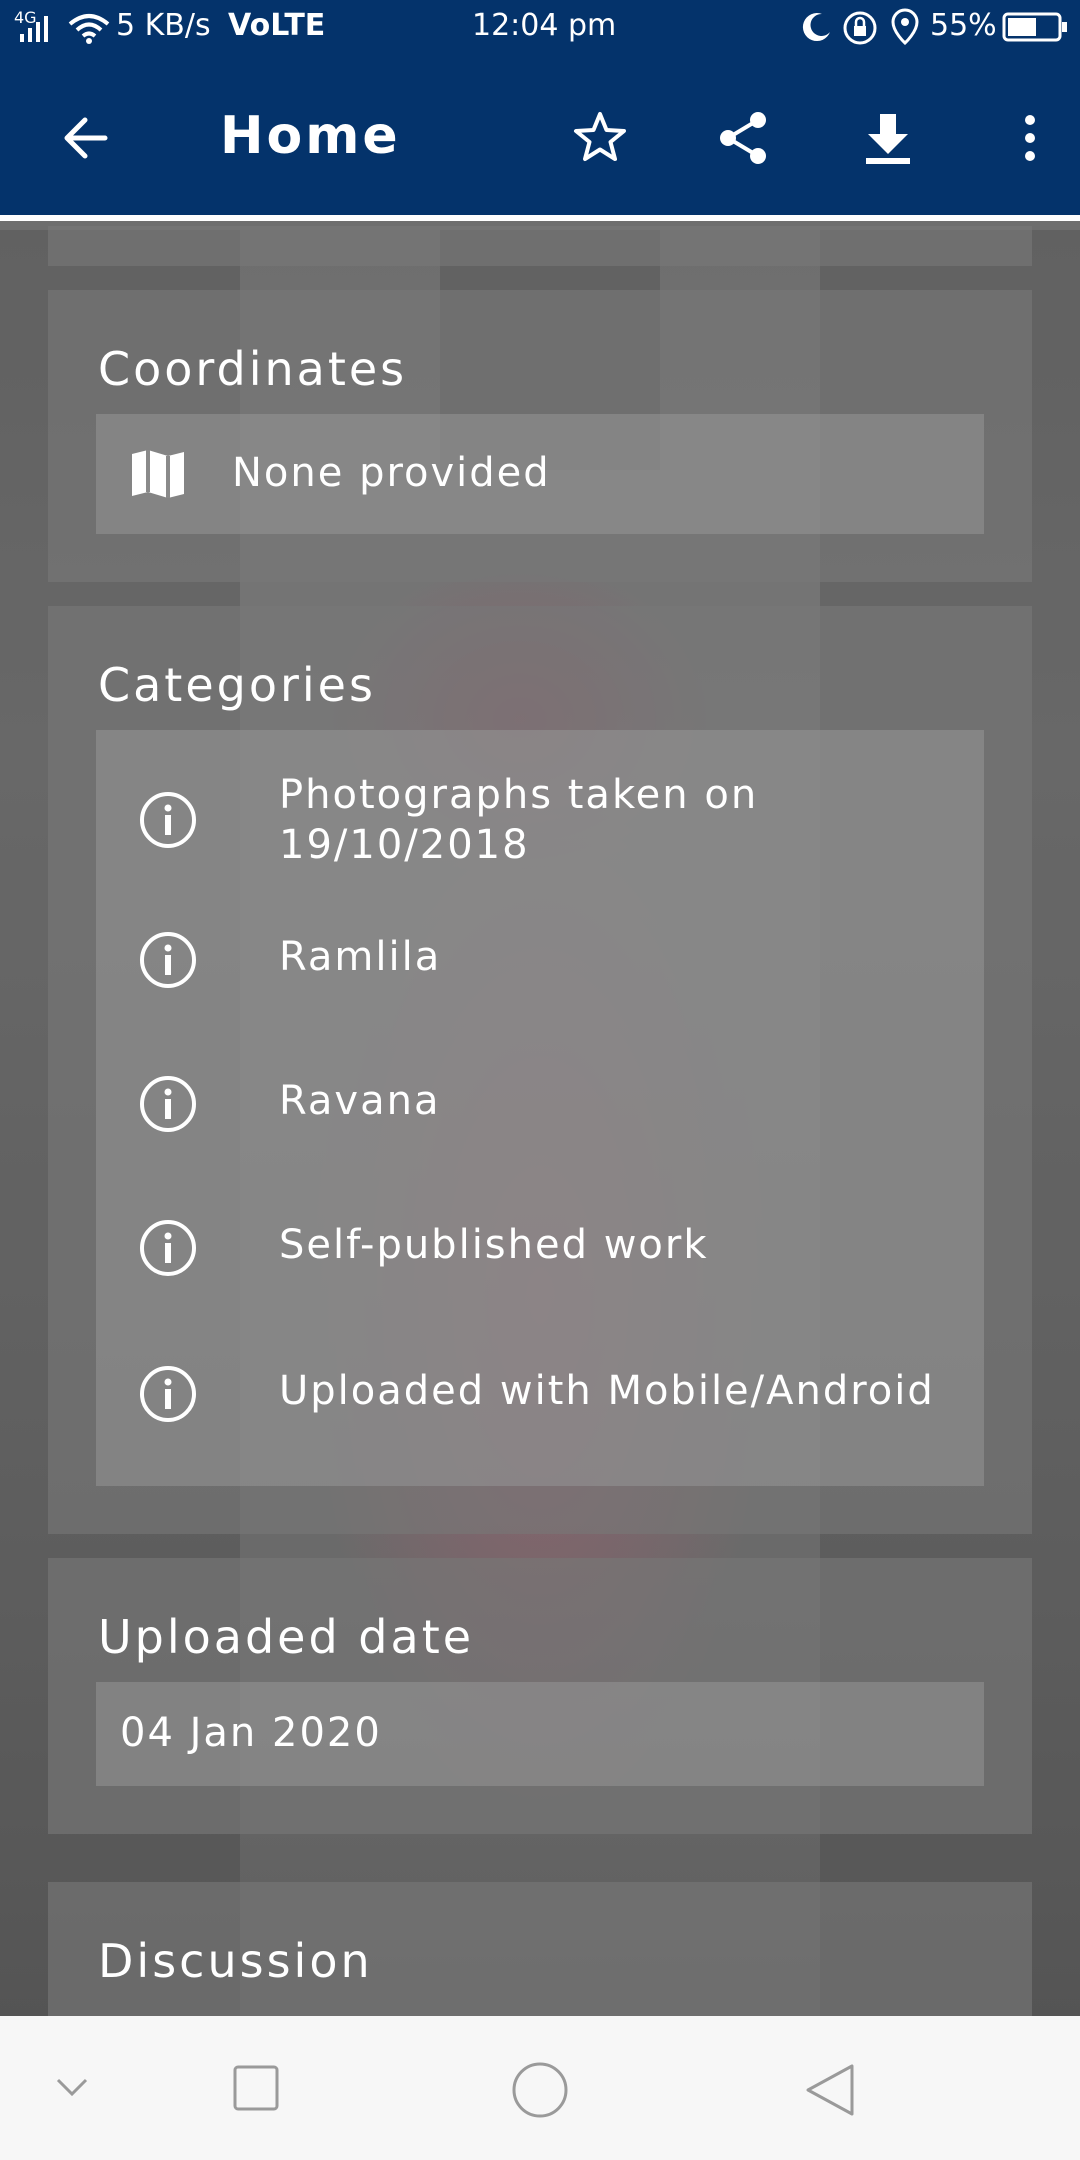 The height and width of the screenshot is (2160, 1080). I want to click on coordinates-card: Coordinates None provided, so click(540, 436).